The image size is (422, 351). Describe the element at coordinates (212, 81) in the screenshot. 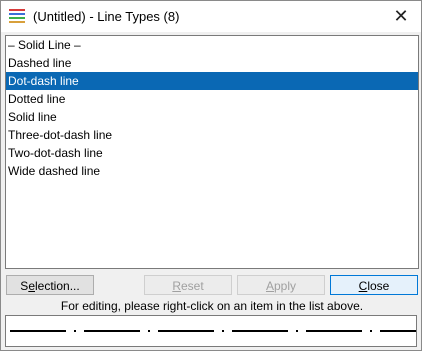

I see `list-item-selected: Dot-dash line` at that location.